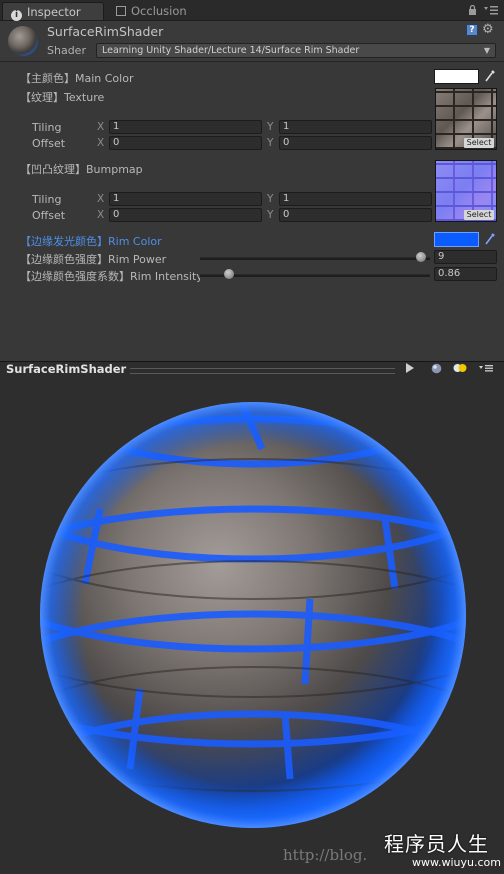  Describe the element at coordinates (229, 274) in the screenshot. I see `rim-intensity-slider-thumb` at that location.